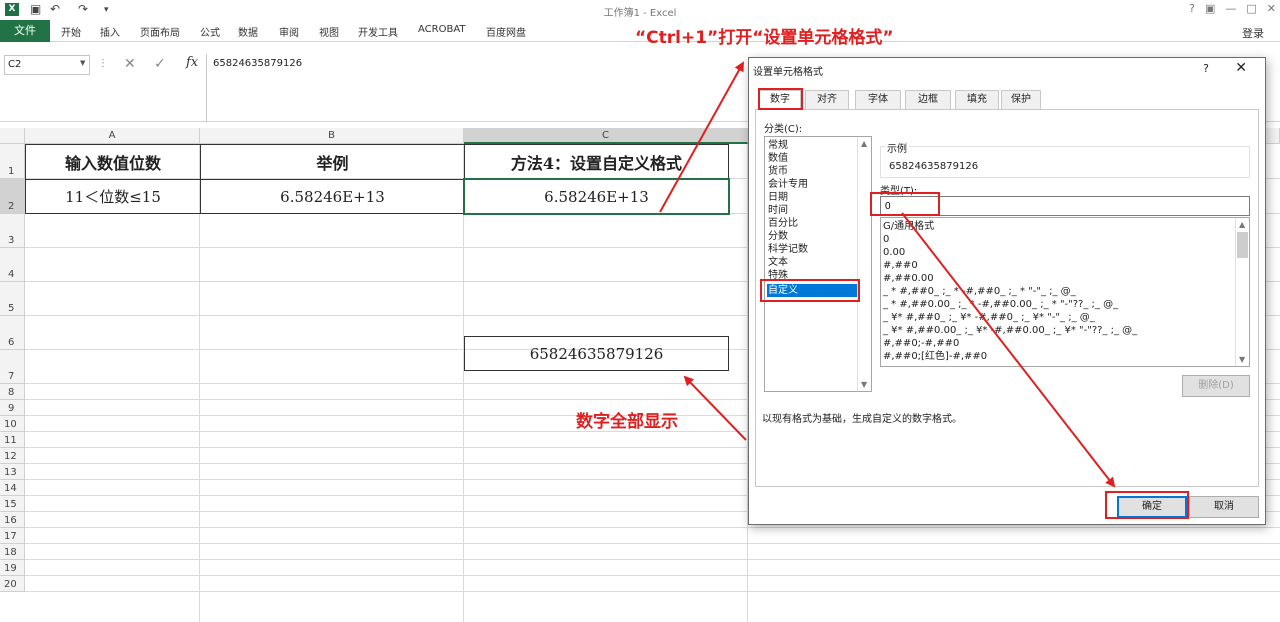 This screenshot has width=1280, height=622. What do you see at coordinates (1271, 8) in the screenshot?
I see `close-icon: ✕` at bounding box center [1271, 8].